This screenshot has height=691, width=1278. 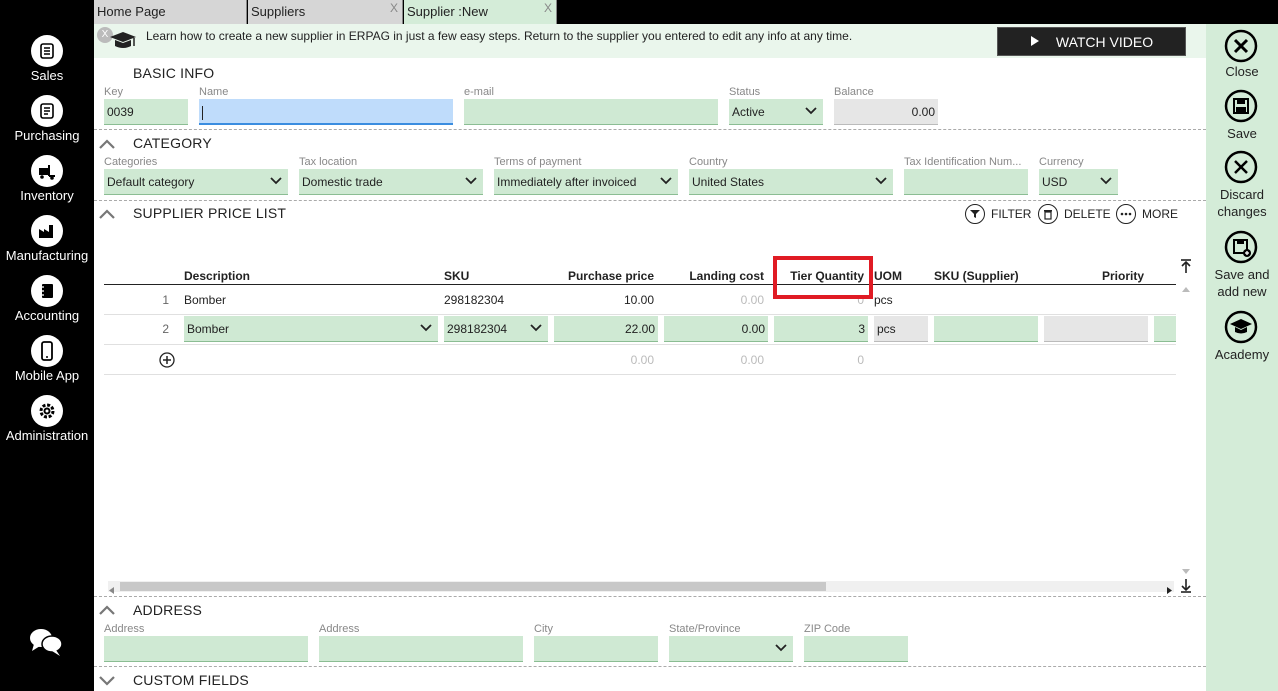 What do you see at coordinates (888, 276) in the screenshot?
I see `col-uom: UOM` at bounding box center [888, 276].